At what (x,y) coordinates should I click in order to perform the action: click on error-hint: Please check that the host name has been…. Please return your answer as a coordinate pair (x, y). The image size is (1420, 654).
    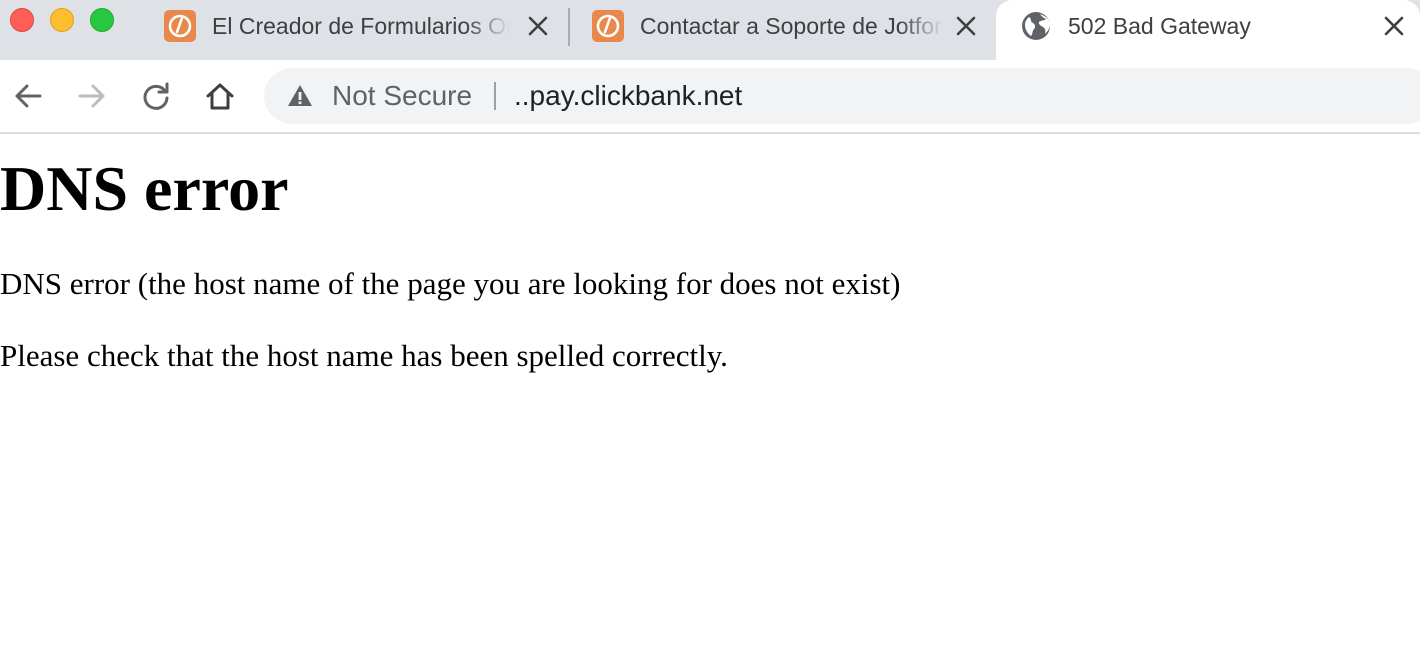
    Looking at the image, I should click on (364, 355).